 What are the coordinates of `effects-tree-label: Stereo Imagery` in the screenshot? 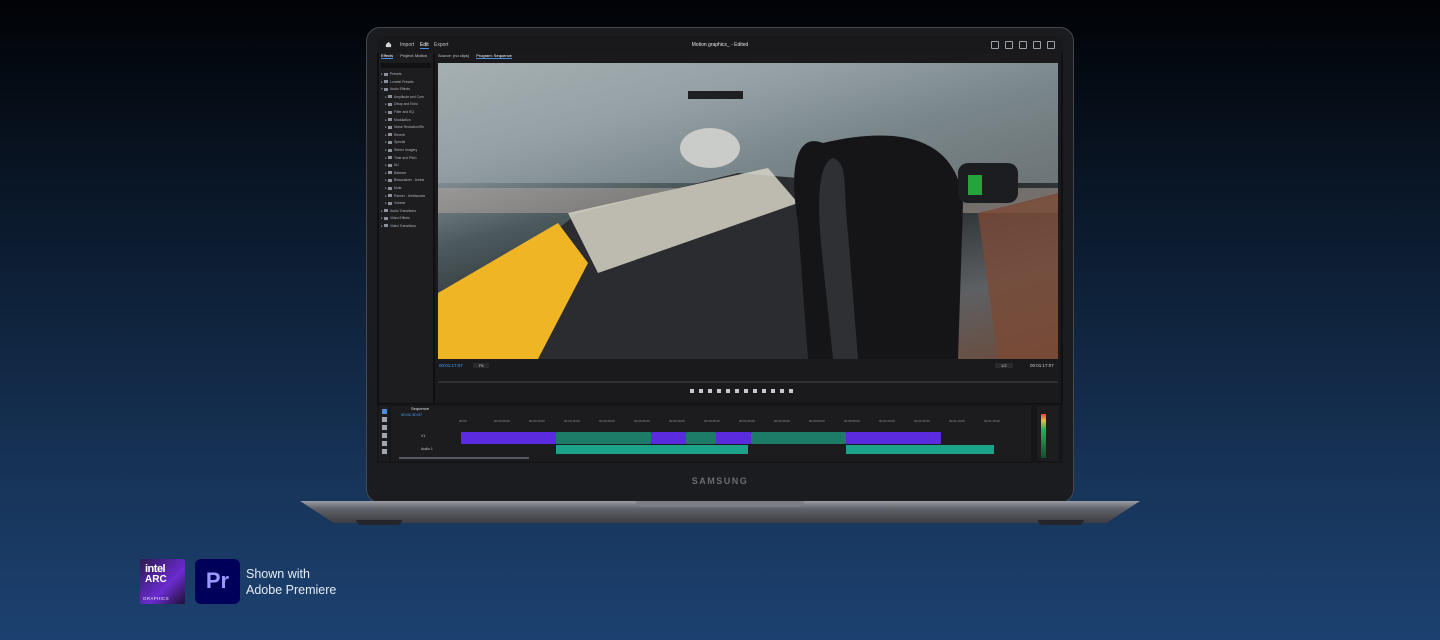 It's located at (406, 149).